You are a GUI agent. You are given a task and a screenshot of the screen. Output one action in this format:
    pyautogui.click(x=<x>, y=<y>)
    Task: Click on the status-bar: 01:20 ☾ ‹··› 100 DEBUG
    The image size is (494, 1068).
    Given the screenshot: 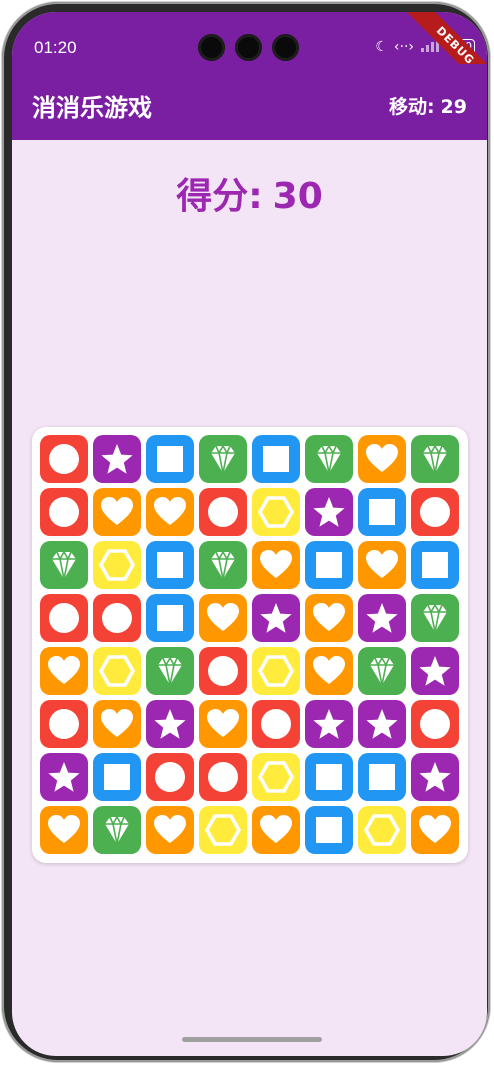 What is the action you would take?
    pyautogui.click(x=249, y=57)
    